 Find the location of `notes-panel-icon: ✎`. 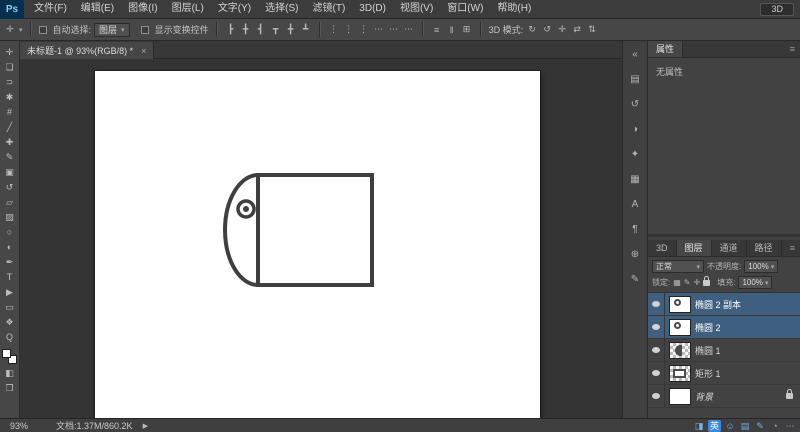

notes-panel-icon: ✎ is located at coordinates (635, 279).